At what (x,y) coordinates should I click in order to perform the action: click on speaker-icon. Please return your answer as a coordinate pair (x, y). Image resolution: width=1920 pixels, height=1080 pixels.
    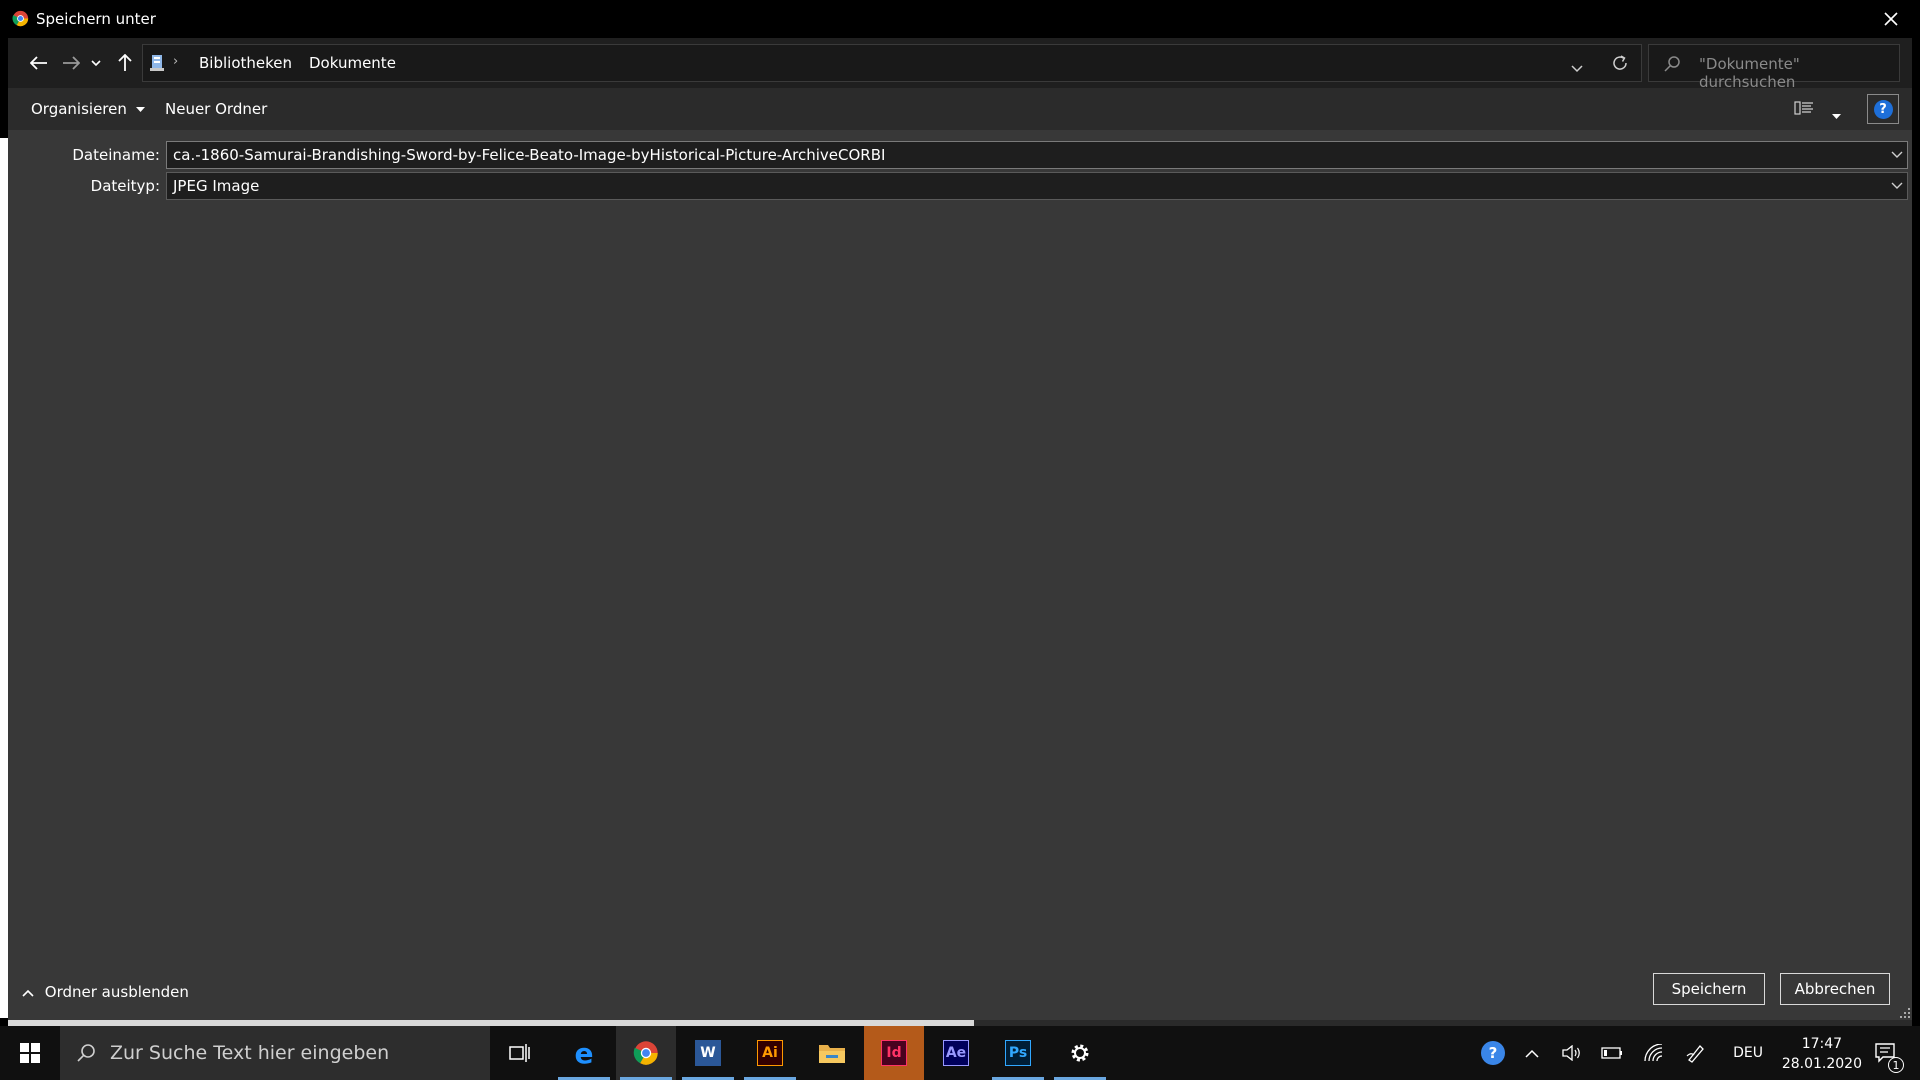
    Looking at the image, I should click on (1571, 1053).